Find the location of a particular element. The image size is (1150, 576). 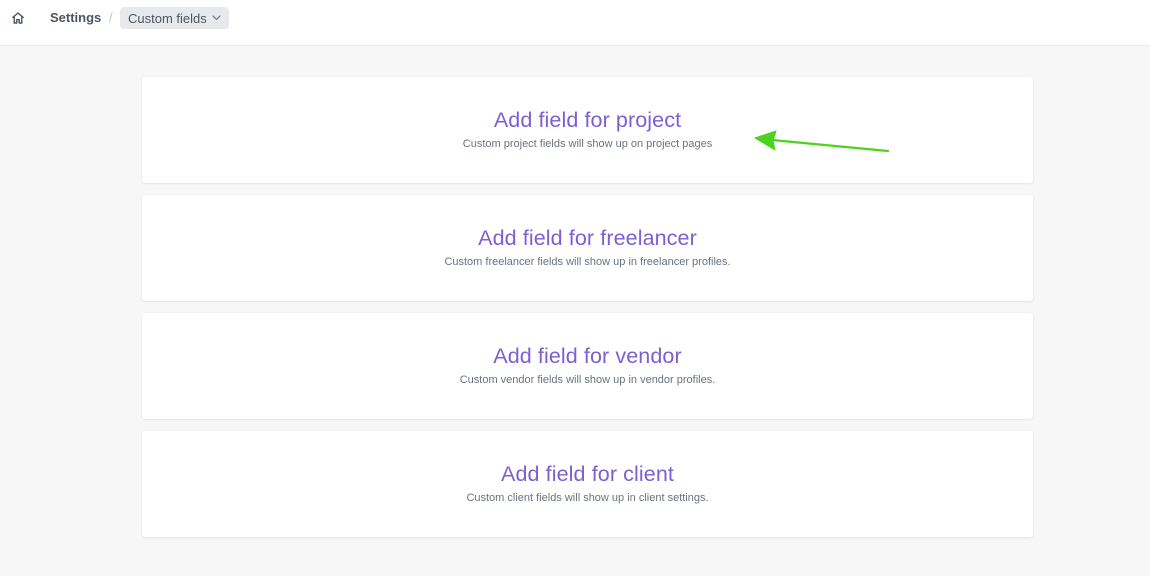

chevron-down-icon is located at coordinates (216, 18).